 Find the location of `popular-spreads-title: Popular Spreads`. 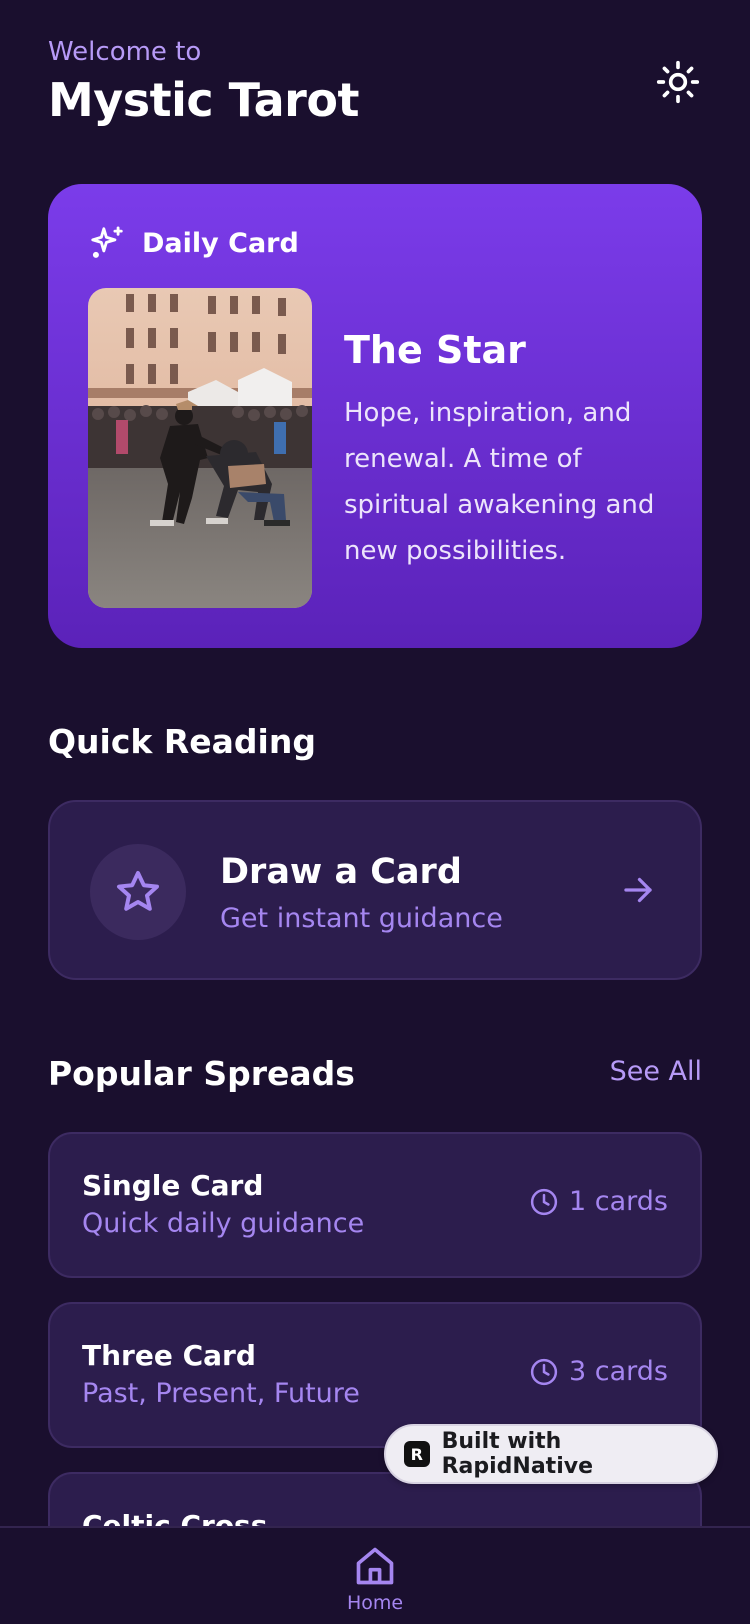

popular-spreads-title: Popular Spreads is located at coordinates (201, 1073).